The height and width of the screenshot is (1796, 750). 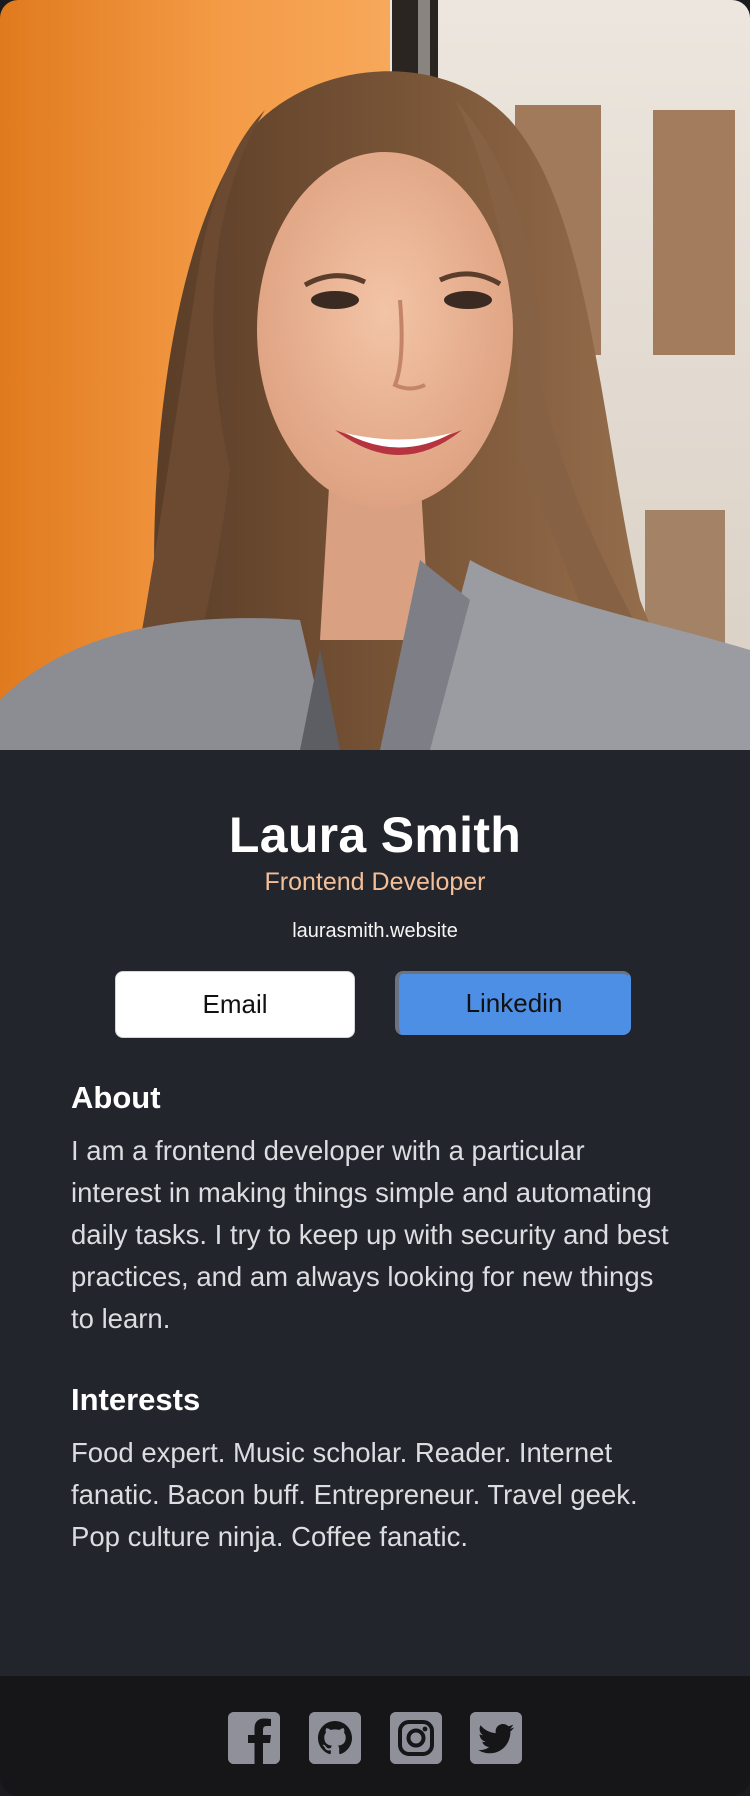 What do you see at coordinates (116, 1097) in the screenshot?
I see `about-heading: About` at bounding box center [116, 1097].